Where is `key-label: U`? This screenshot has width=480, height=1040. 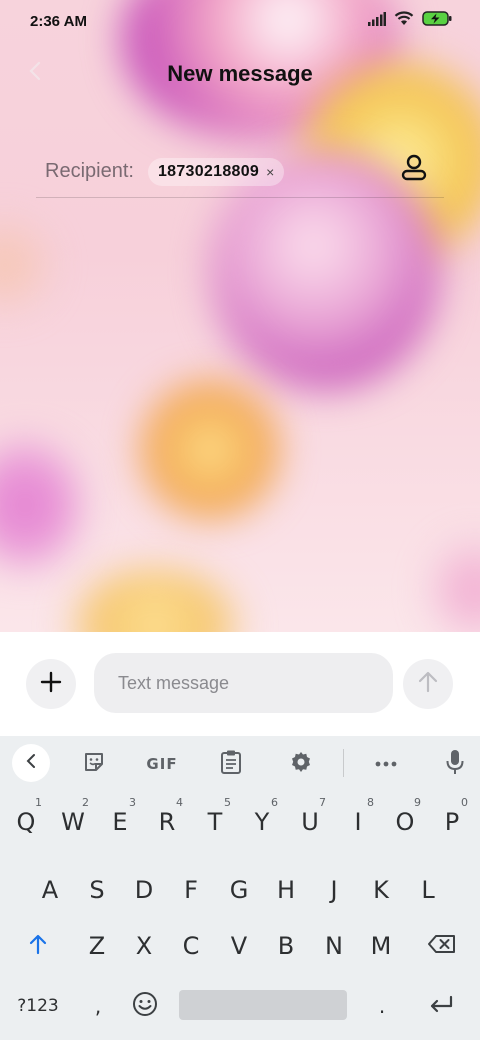
key-label: U is located at coordinates (310, 822).